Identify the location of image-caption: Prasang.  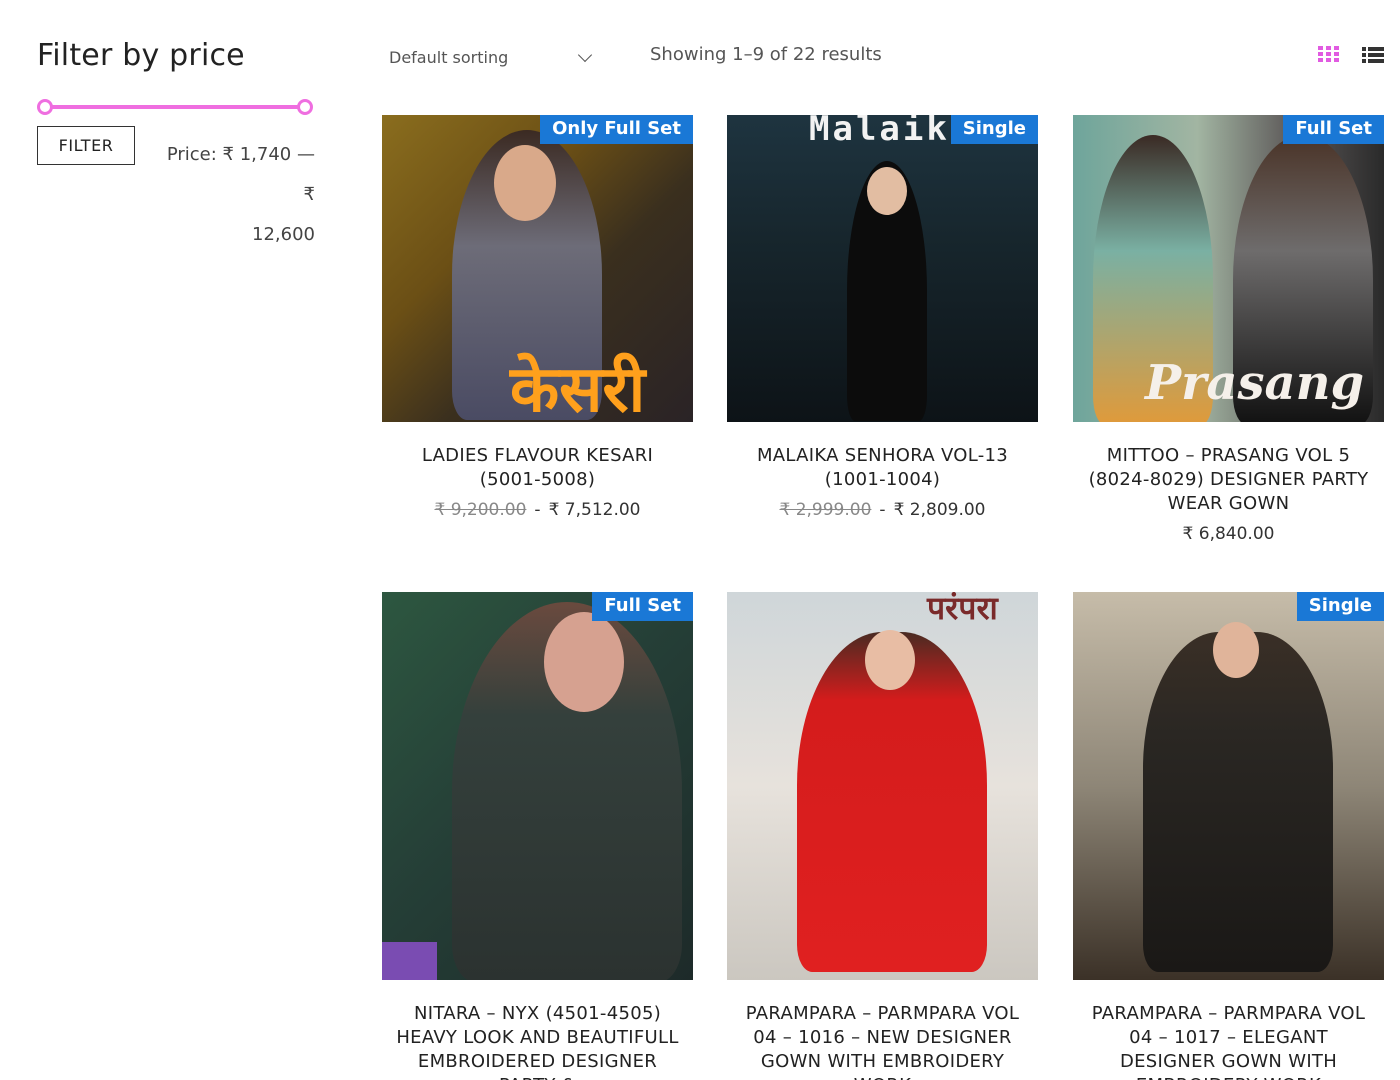
(1255, 383).